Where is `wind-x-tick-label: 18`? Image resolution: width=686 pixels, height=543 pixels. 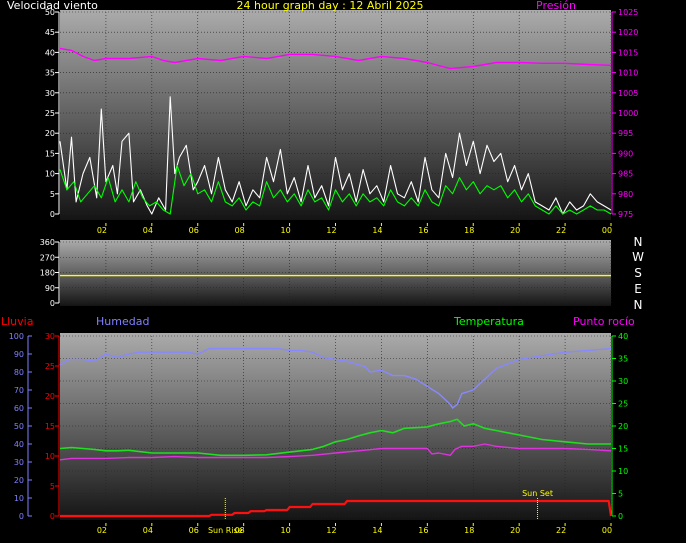 wind-x-tick-label: 18 is located at coordinates (469, 230).